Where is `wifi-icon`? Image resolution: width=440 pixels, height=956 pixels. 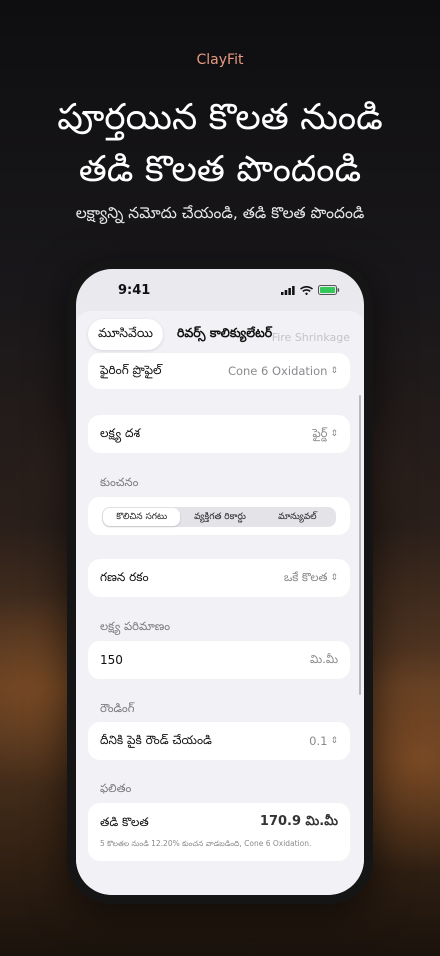
wifi-icon is located at coordinates (306, 290).